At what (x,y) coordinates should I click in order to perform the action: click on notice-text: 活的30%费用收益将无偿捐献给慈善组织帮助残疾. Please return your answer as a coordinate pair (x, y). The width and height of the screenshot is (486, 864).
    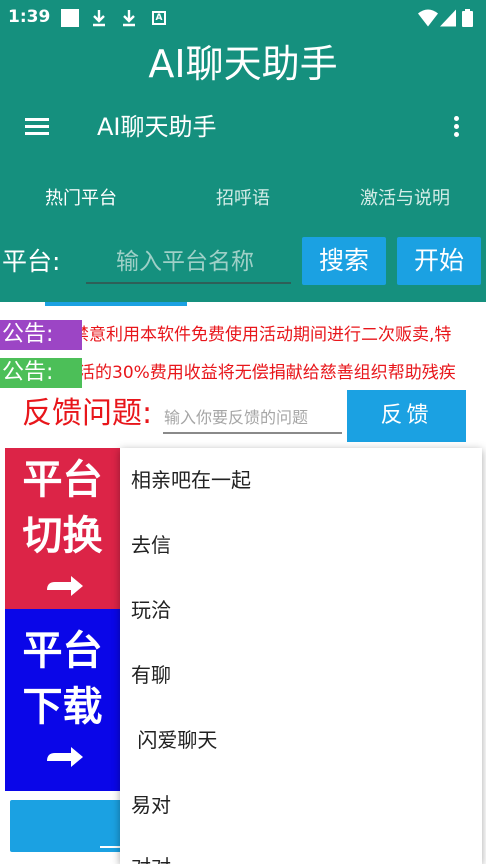
    Looking at the image, I should click on (269, 373).